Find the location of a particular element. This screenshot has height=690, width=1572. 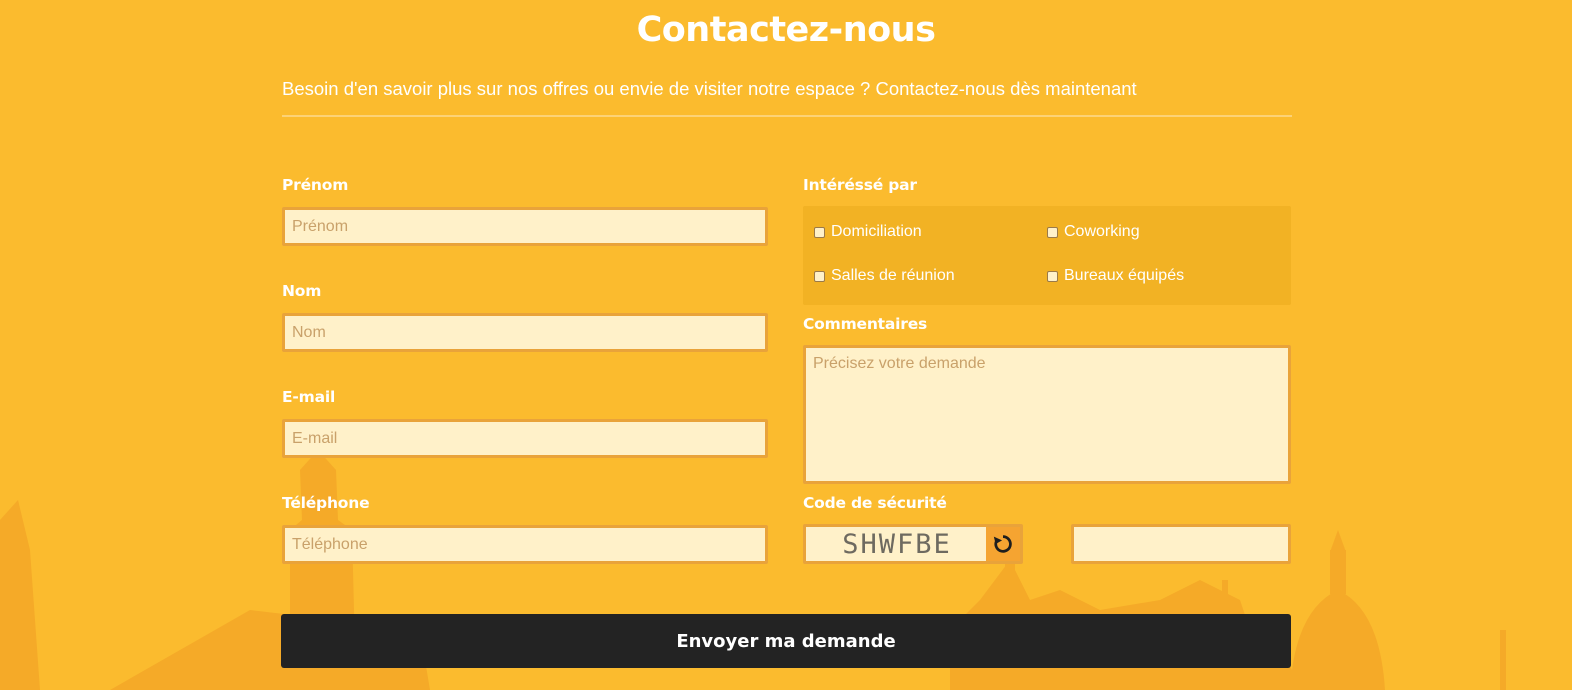

email-input is located at coordinates (525, 438).